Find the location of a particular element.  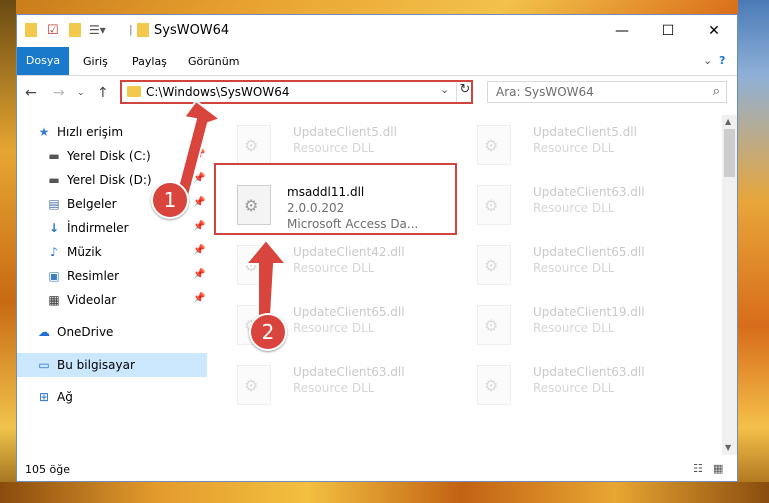

up-arrow-icon: ↑ is located at coordinates (103, 93).